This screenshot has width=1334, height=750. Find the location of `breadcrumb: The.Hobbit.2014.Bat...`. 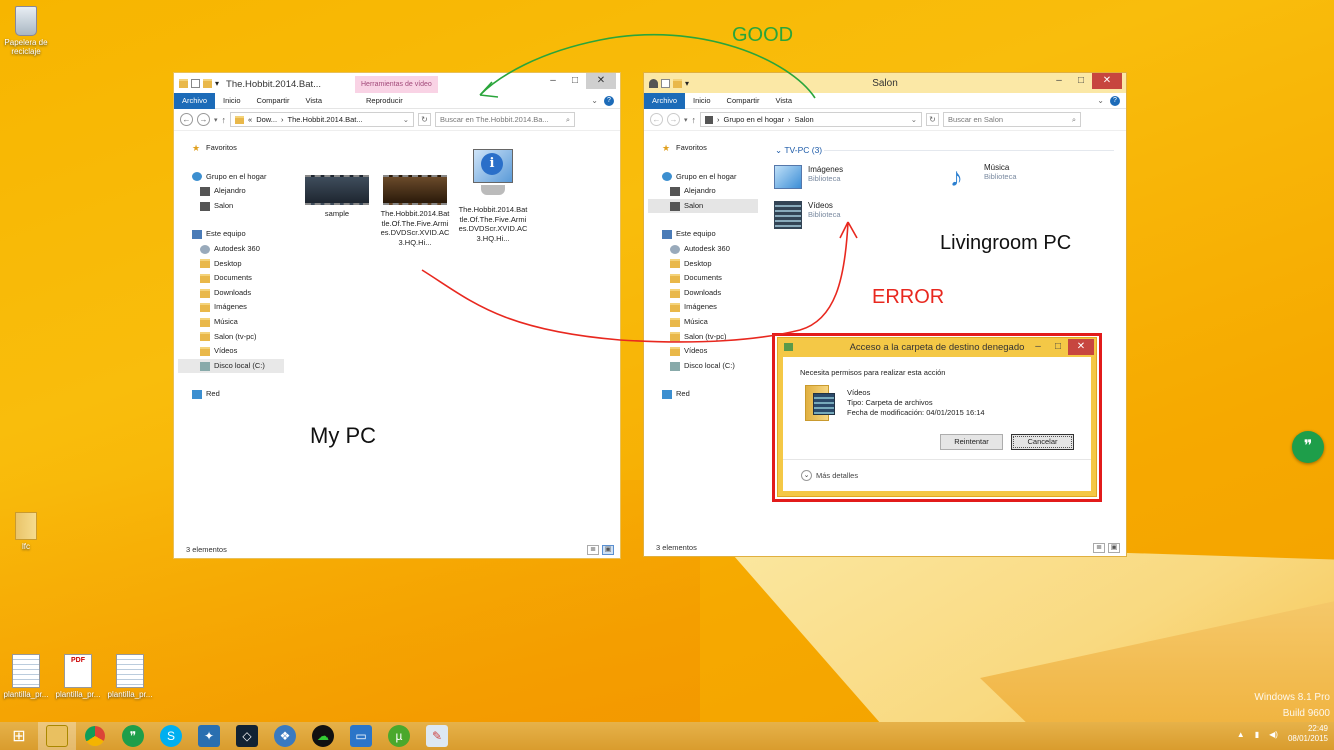

breadcrumb: The.Hobbit.2014.Bat... is located at coordinates (325, 119).